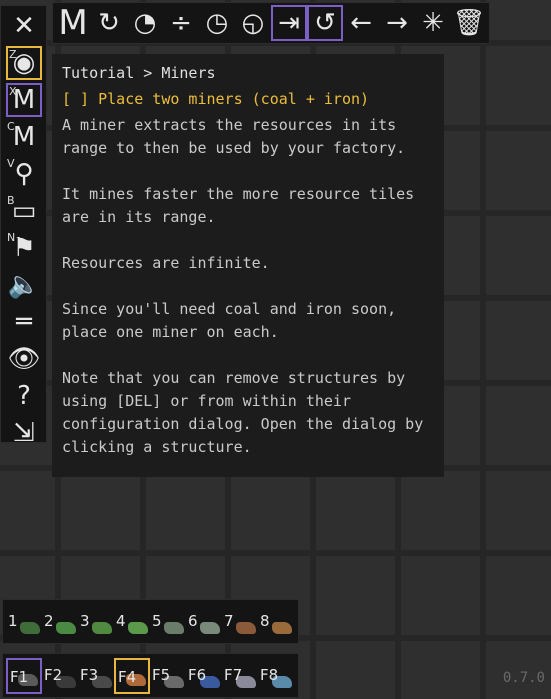 This screenshot has height=699, width=551. What do you see at coordinates (233, 674) in the screenshot?
I see `slot-key-label: F7` at bounding box center [233, 674].